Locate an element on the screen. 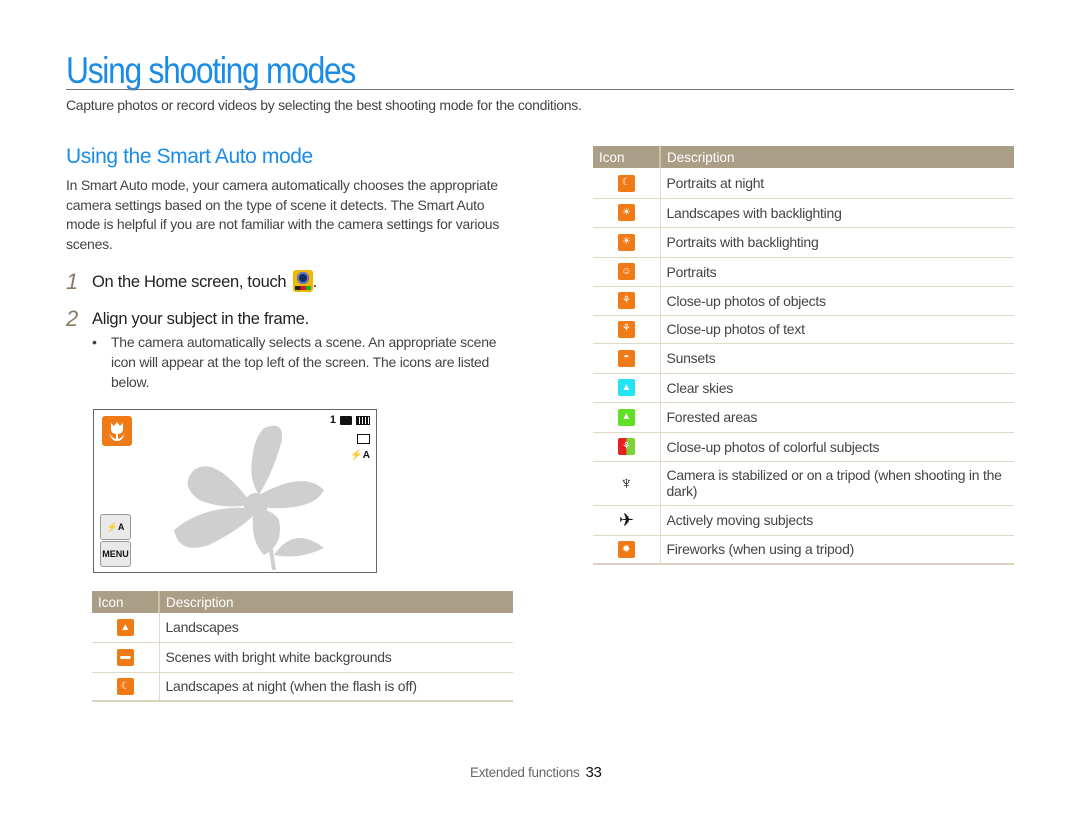 The height and width of the screenshot is (815, 1080). macro-icon: ⚘ is located at coordinates (626, 301).